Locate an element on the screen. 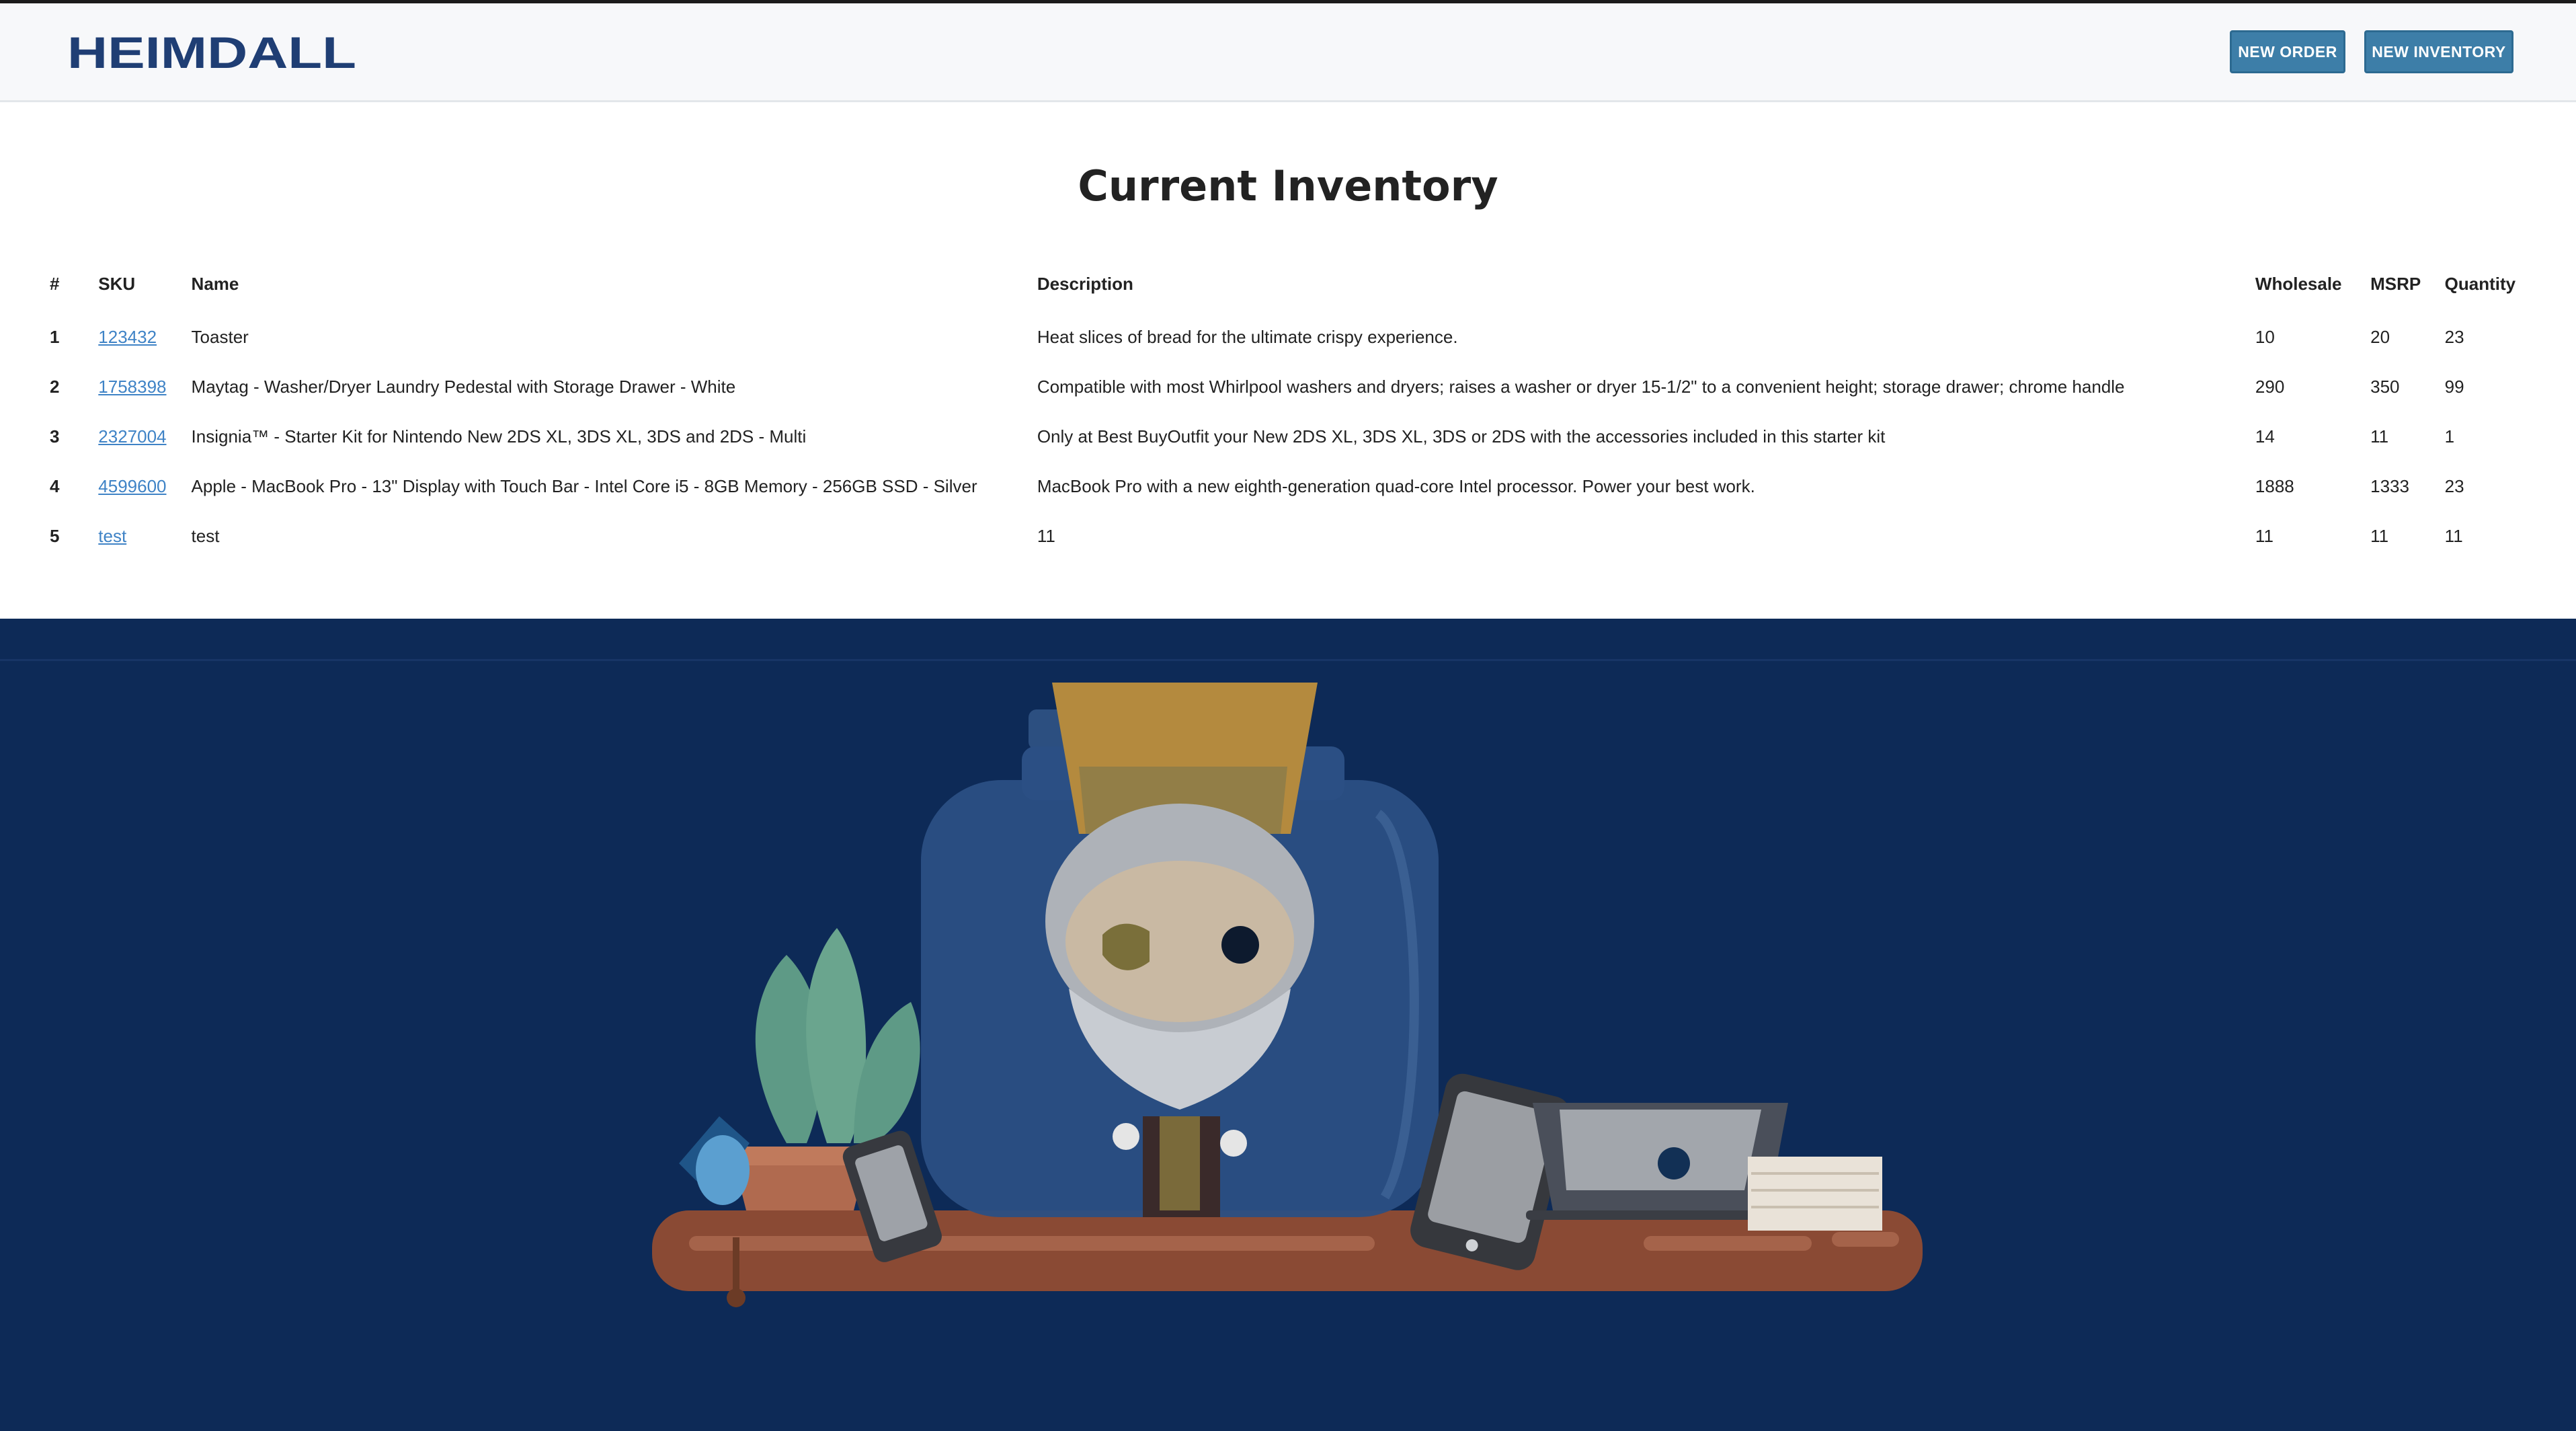 The height and width of the screenshot is (1431, 2576). col-header-name: Name is located at coordinates (215, 283).